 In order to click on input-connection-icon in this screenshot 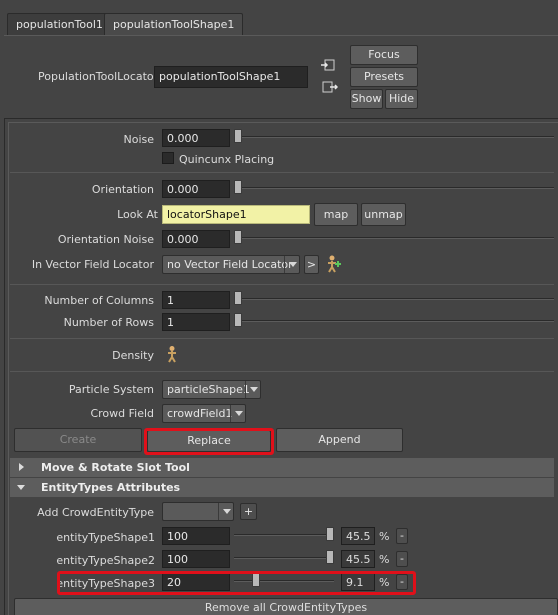, I will do `click(328, 65)`.